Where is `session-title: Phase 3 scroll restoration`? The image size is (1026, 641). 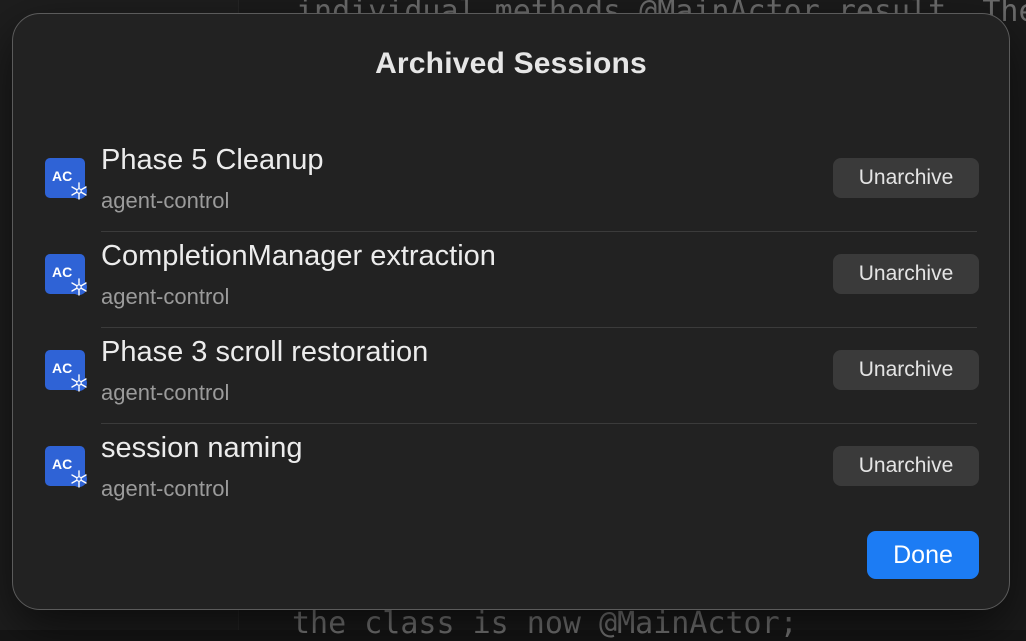 session-title: Phase 3 scroll restoration is located at coordinates (265, 352).